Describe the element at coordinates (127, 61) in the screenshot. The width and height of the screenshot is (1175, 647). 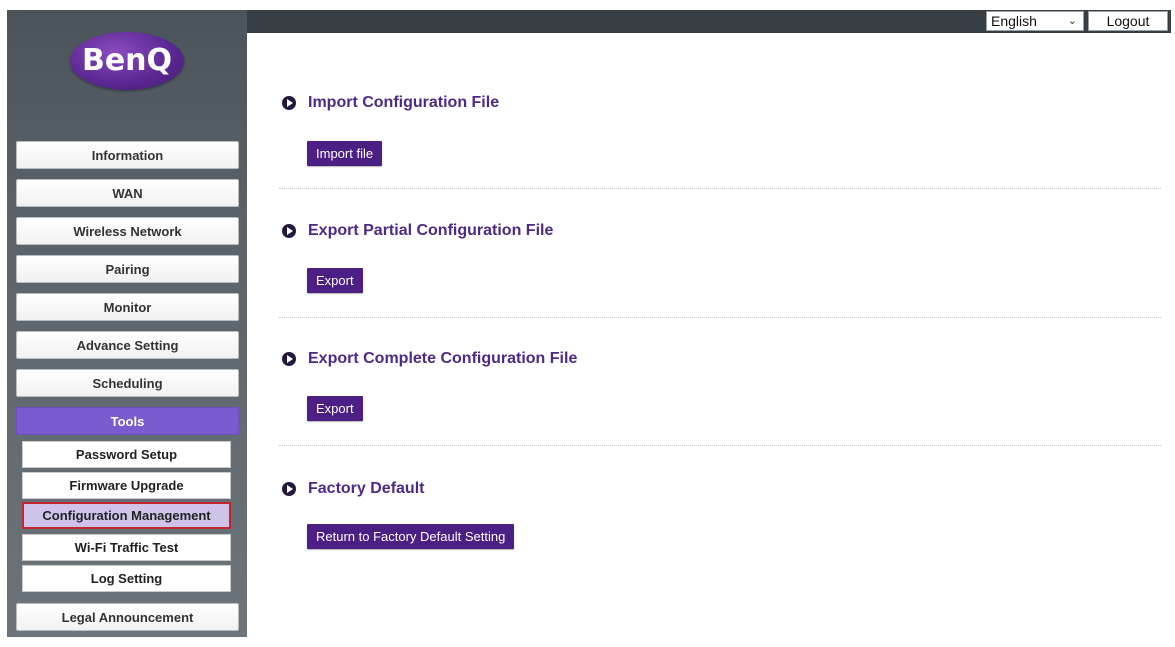
I see `benq-logo: BenQ` at that location.